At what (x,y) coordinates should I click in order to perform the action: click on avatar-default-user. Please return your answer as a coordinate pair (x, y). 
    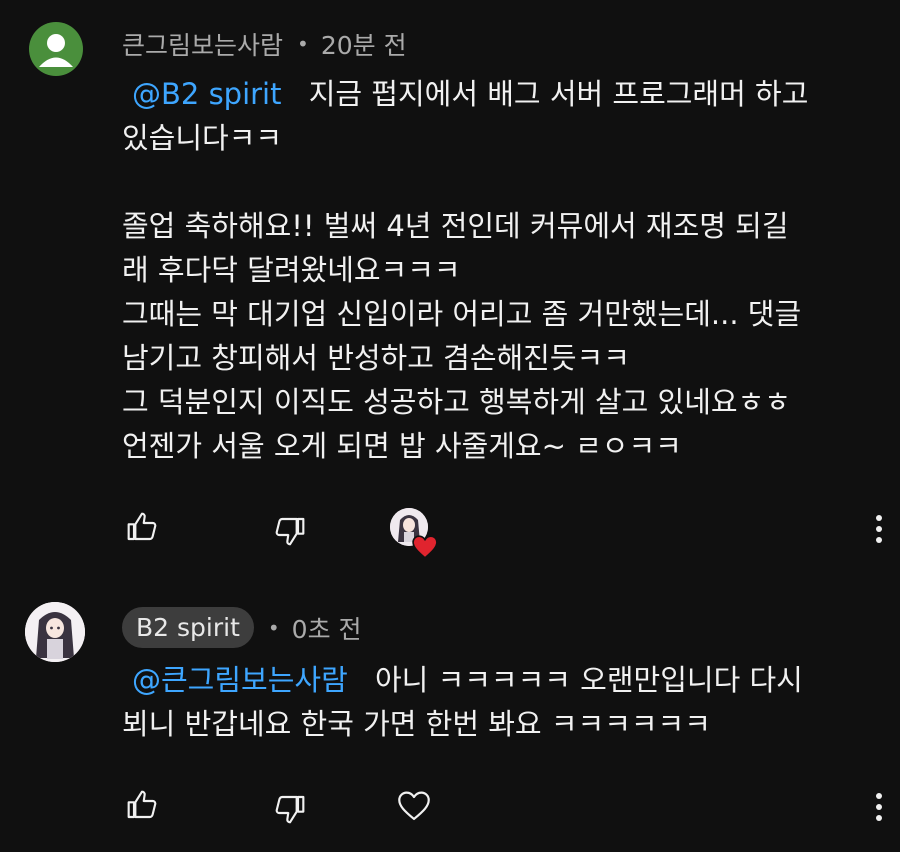
    Looking at the image, I should click on (56, 49).